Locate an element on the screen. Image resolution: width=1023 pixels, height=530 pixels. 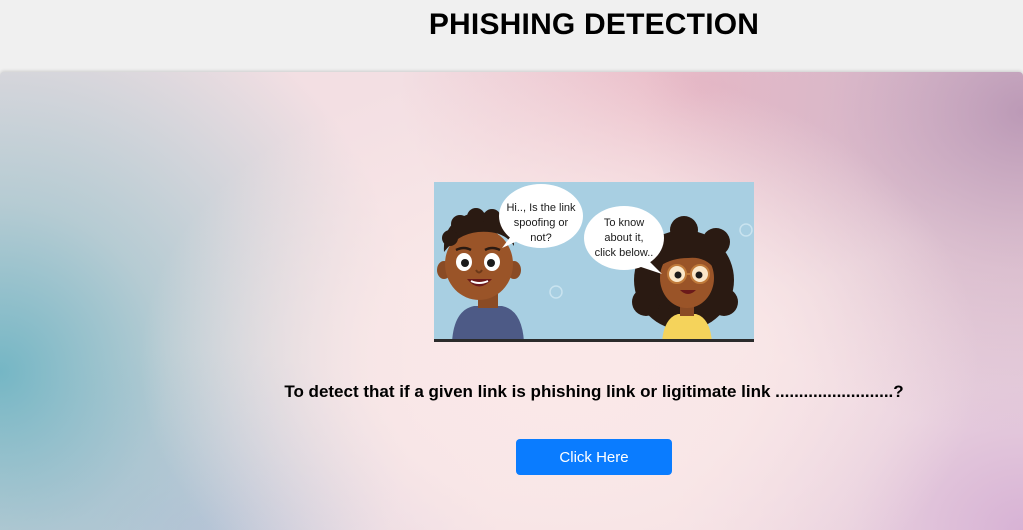
boy-bubble-line-1: Hi.., Is the link is located at coordinates (541, 208).